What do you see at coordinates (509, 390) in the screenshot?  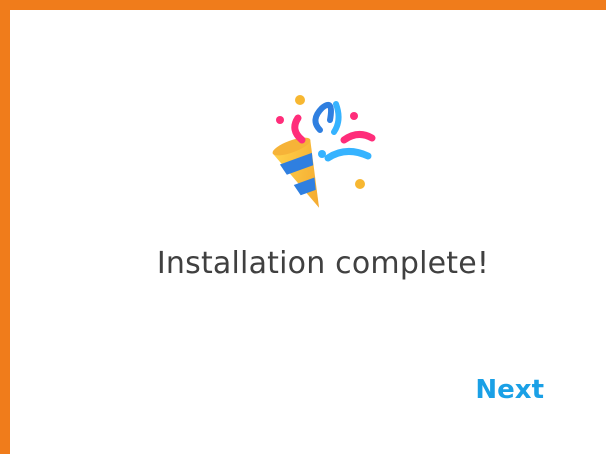 I see `next-button: Next` at bounding box center [509, 390].